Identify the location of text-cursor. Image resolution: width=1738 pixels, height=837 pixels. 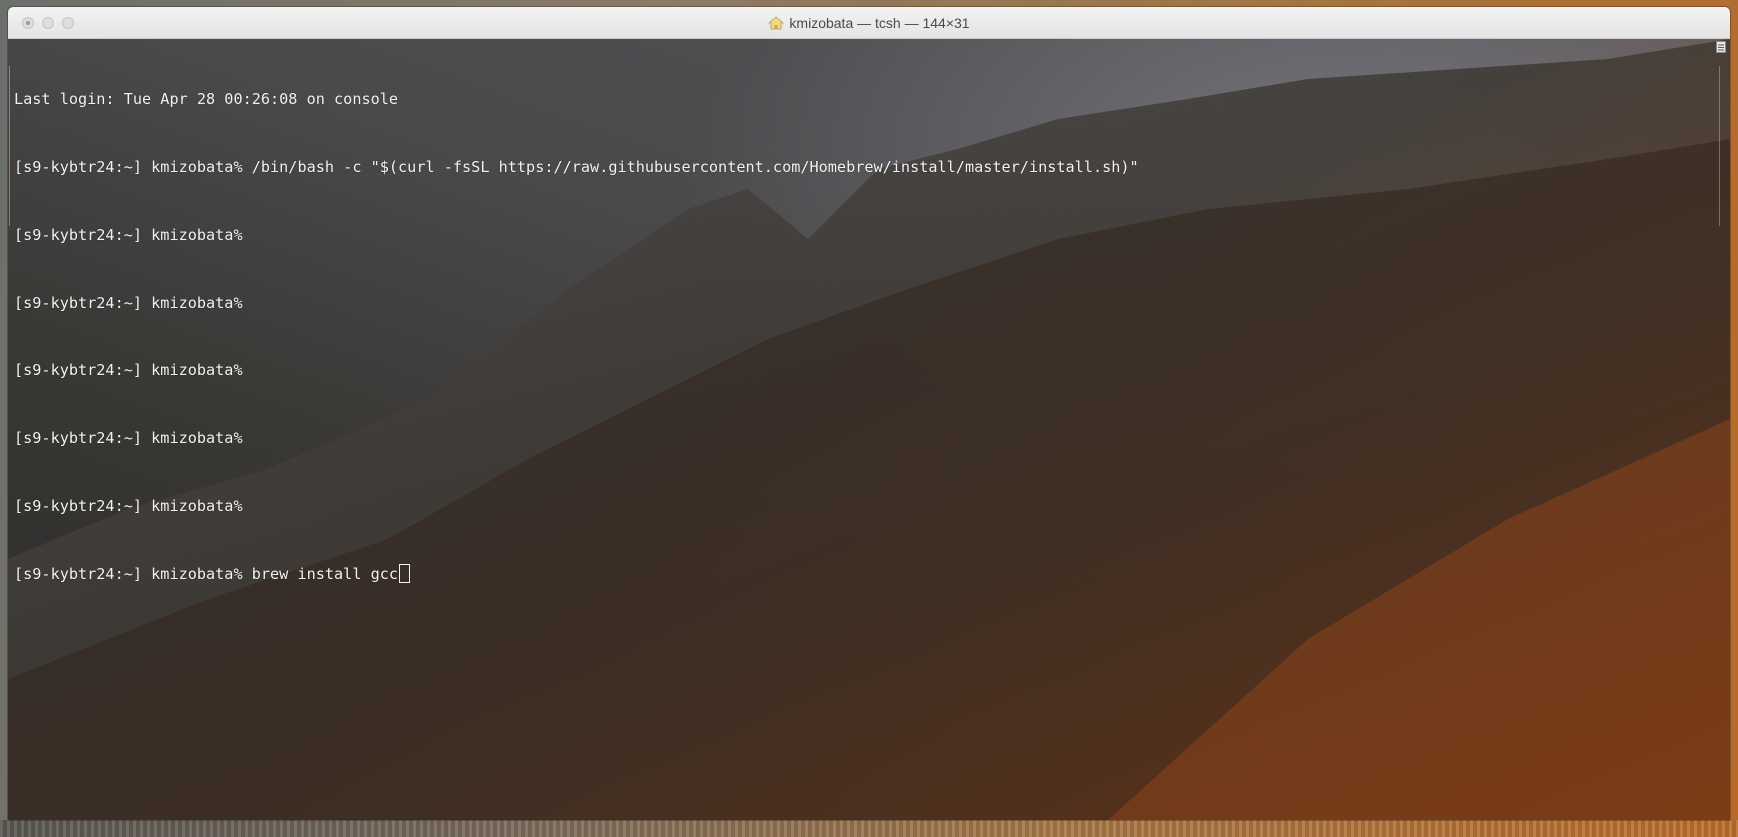
(405, 573).